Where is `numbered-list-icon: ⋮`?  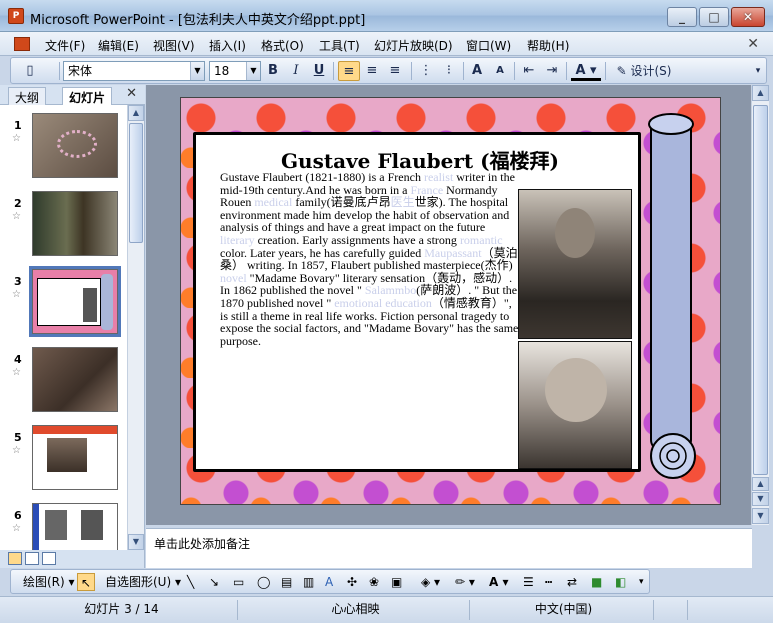 numbered-list-icon: ⋮ is located at coordinates (426, 71).